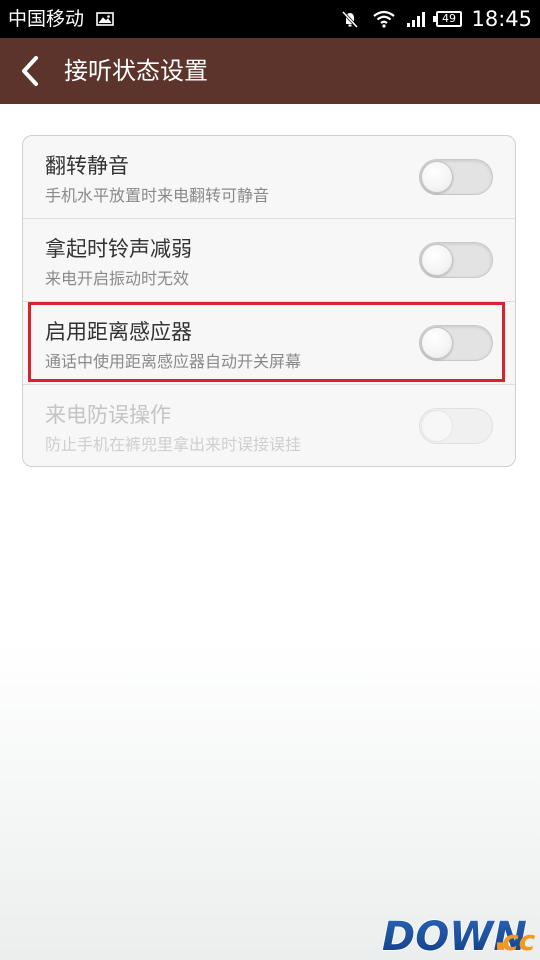  I want to click on pocket-mode-toggle, so click(456, 426).